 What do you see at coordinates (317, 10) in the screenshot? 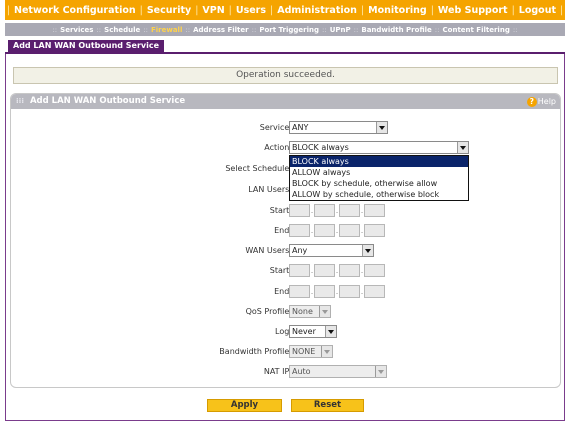
I see `nav-administration: Administration` at bounding box center [317, 10].